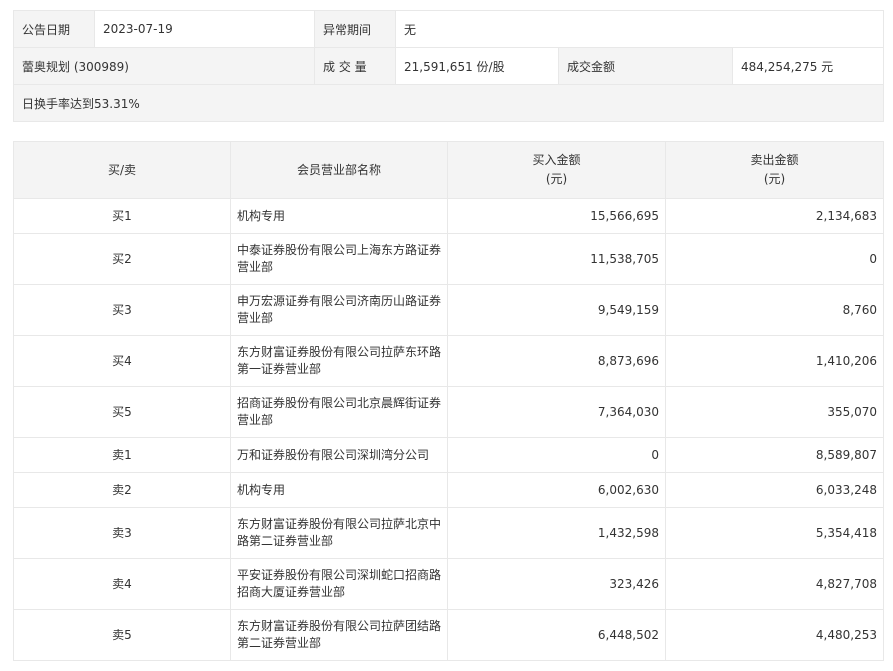  I want to click on row-sell-amount: 8,760, so click(774, 310).